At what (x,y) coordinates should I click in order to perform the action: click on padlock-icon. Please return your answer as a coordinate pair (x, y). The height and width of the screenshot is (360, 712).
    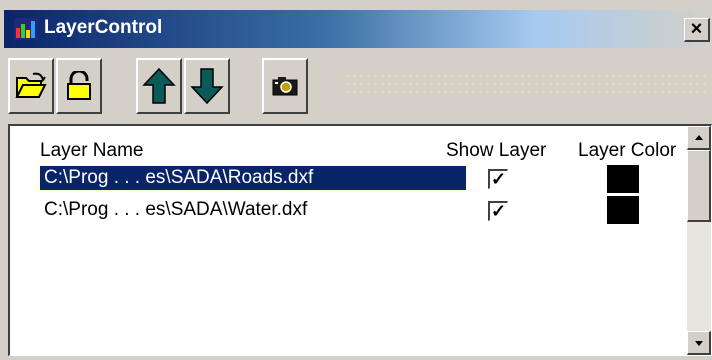
    Looking at the image, I should click on (79, 85).